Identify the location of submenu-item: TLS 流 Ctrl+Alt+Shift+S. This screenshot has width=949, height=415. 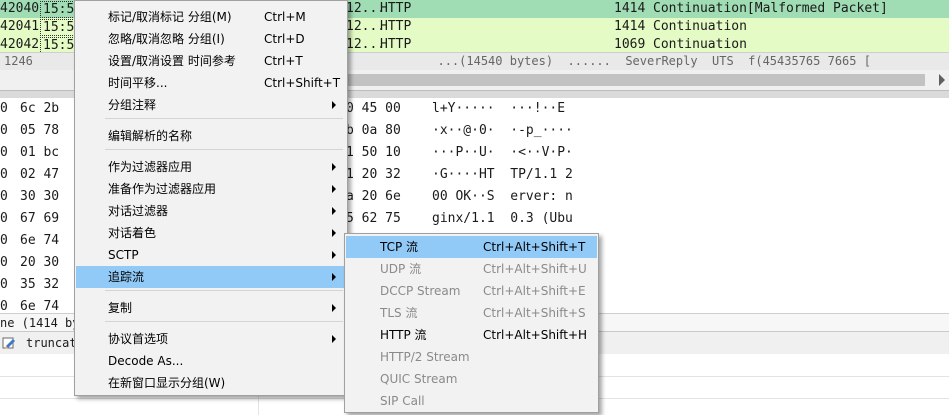
(471, 313).